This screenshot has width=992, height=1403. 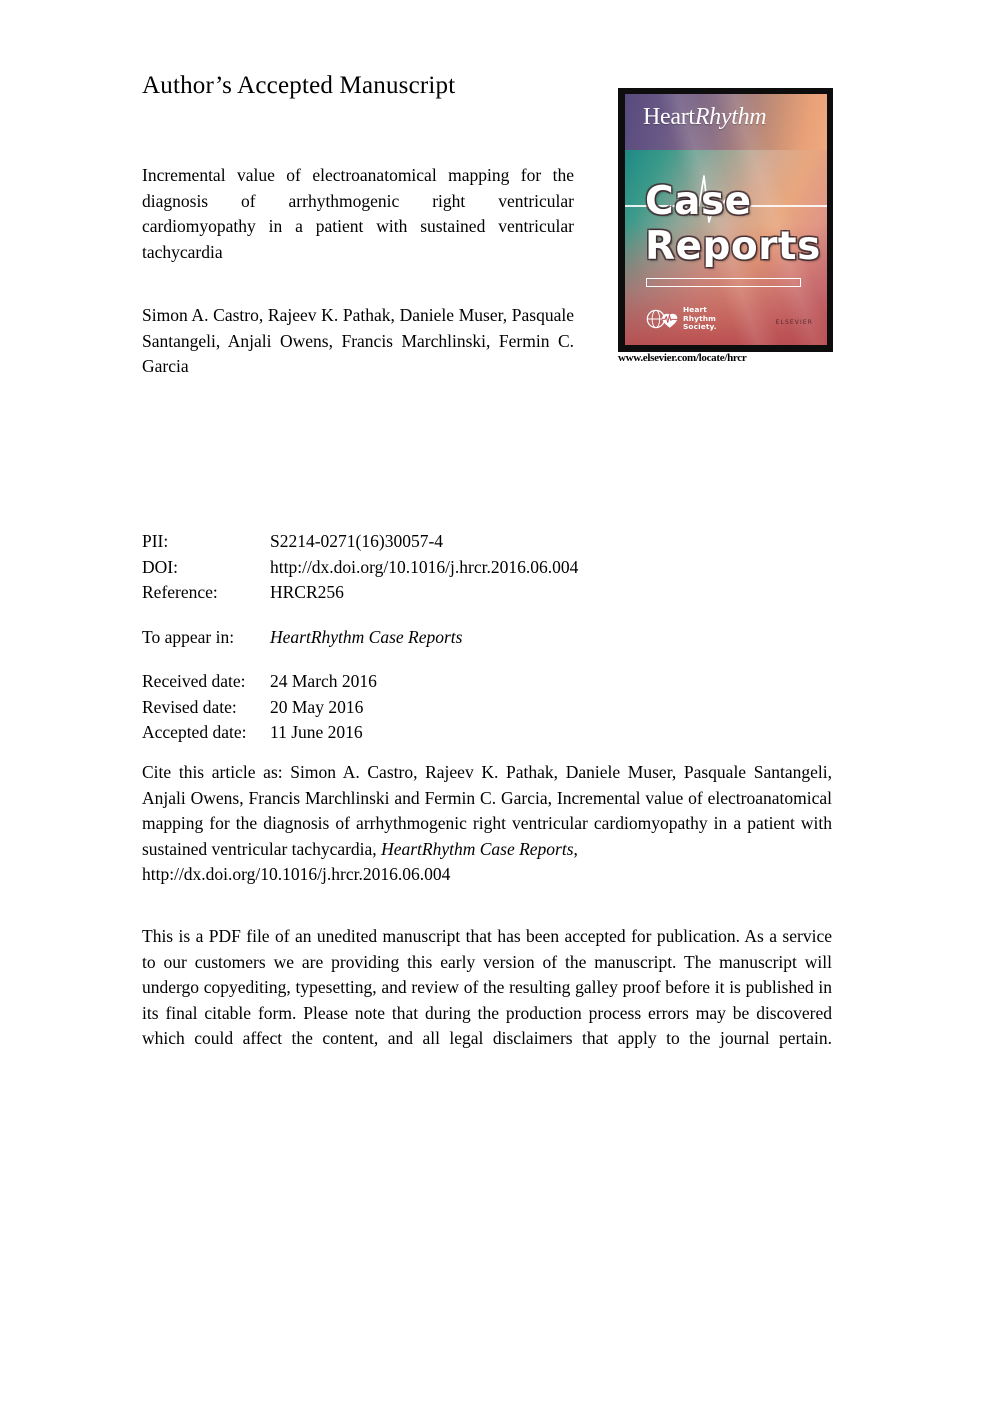 I want to click on hrs-line-3: Society., so click(x=700, y=326).